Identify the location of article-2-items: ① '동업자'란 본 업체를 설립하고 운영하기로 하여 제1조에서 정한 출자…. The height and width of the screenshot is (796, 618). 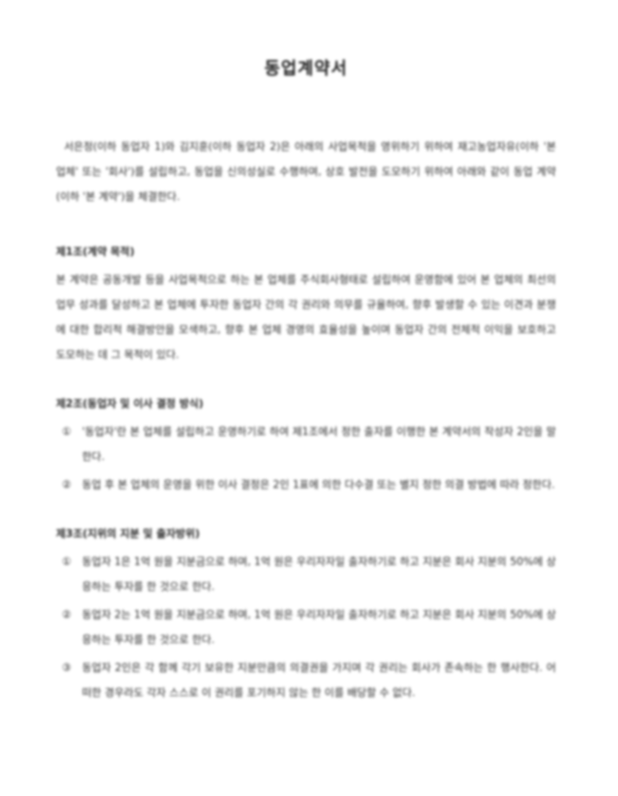
(306, 459).